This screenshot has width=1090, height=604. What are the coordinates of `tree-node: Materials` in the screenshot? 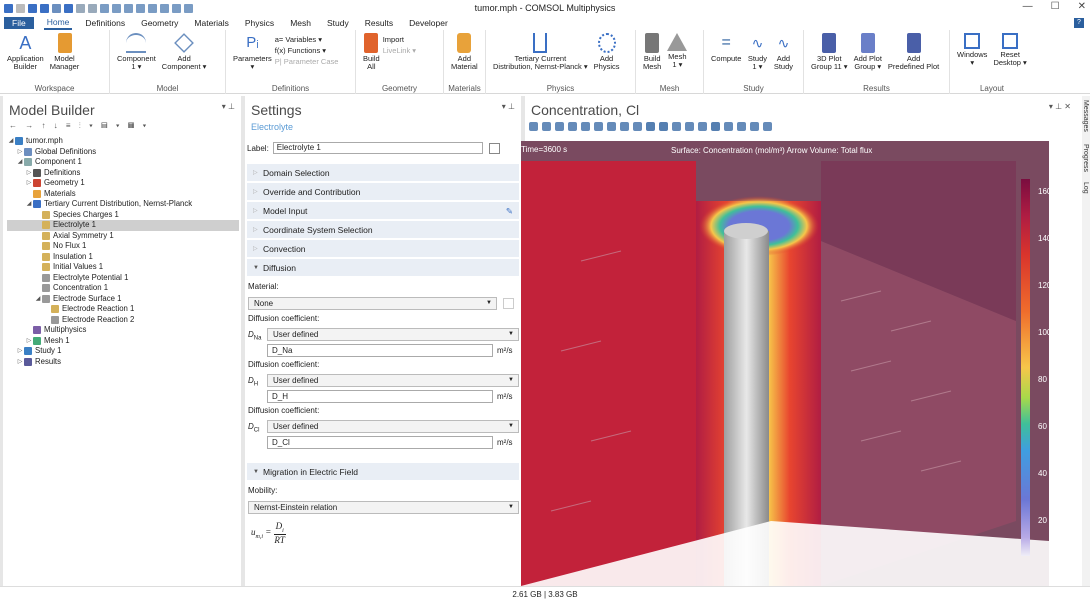 It's located at (123, 194).